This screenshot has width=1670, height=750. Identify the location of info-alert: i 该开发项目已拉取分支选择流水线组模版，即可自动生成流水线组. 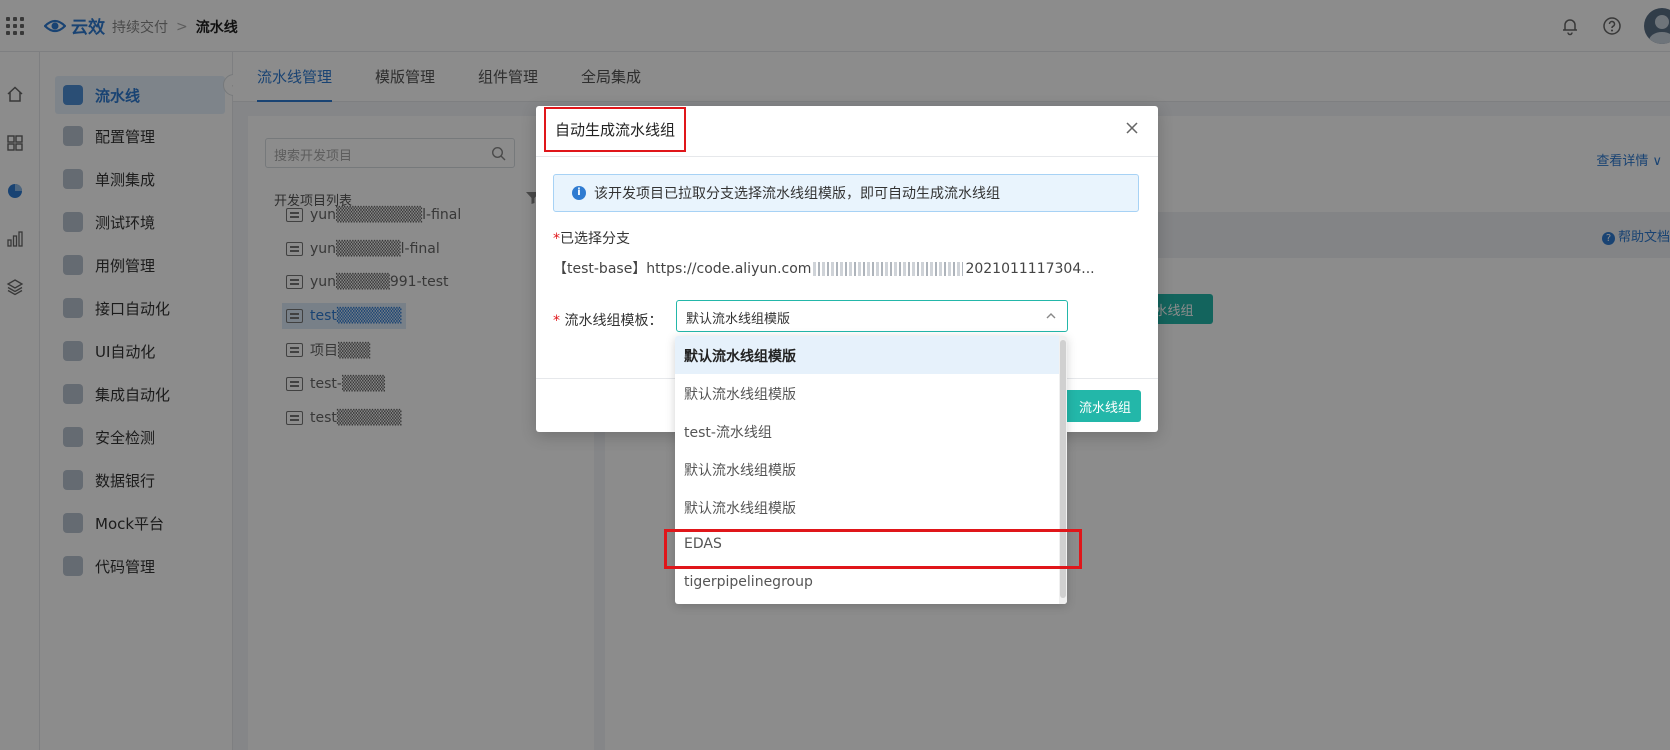
(846, 193).